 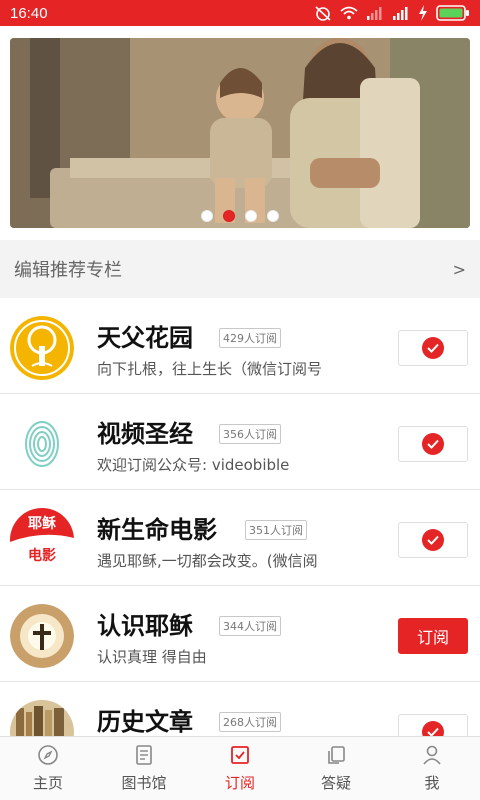 I want to click on tab-label: 图书馆, so click(x=144, y=783).